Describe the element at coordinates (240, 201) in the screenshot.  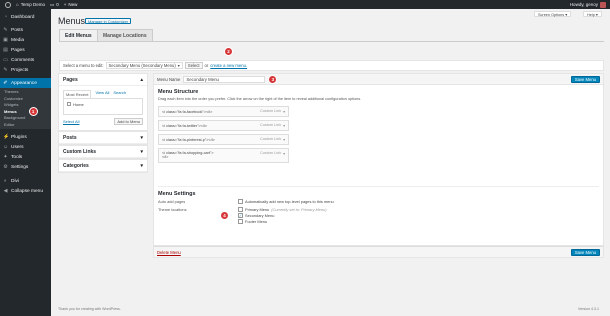
I see `auto-add-checkbox` at that location.